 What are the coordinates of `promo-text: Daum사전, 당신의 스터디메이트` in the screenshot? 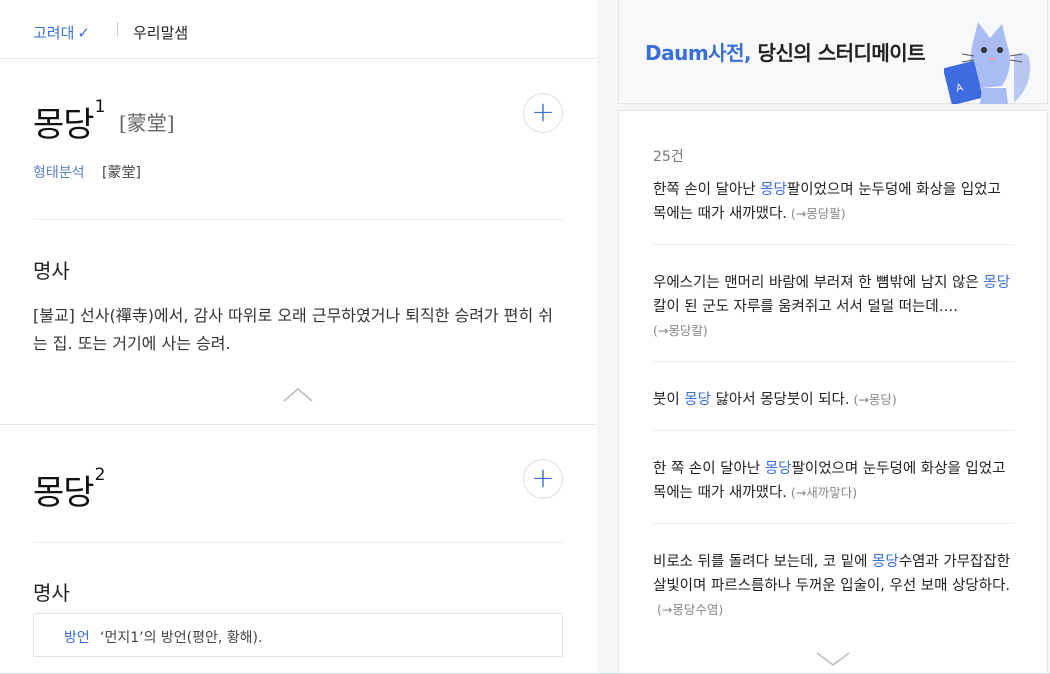 It's located at (785, 51).